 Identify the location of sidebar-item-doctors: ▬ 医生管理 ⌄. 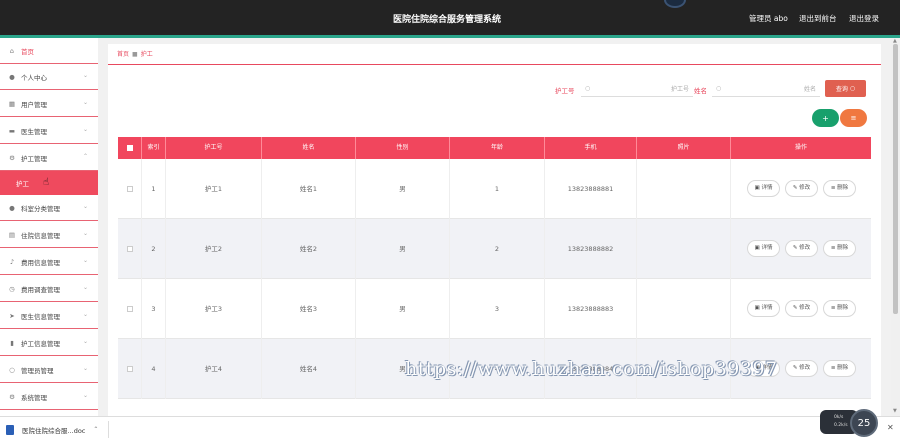
(49, 131).